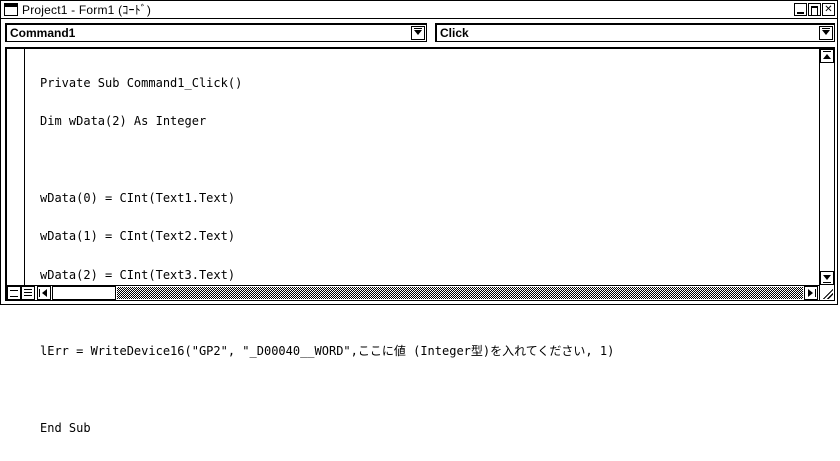 The height and width of the screenshot is (461, 840). I want to click on scroll-track, so click(460, 293).